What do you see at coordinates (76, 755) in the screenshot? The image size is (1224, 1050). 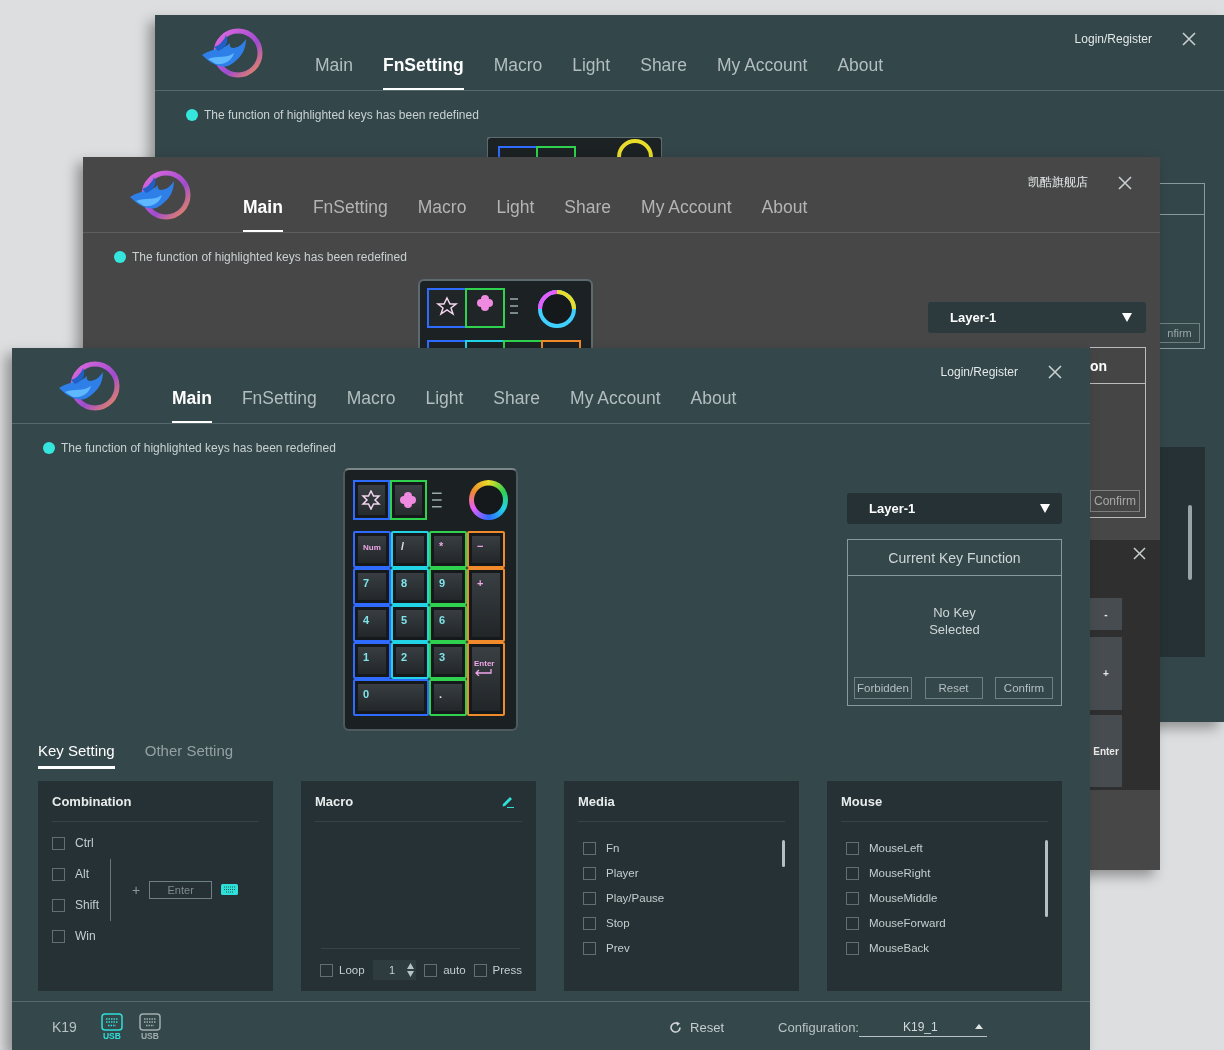 I see `settings-tab: Key Setting` at bounding box center [76, 755].